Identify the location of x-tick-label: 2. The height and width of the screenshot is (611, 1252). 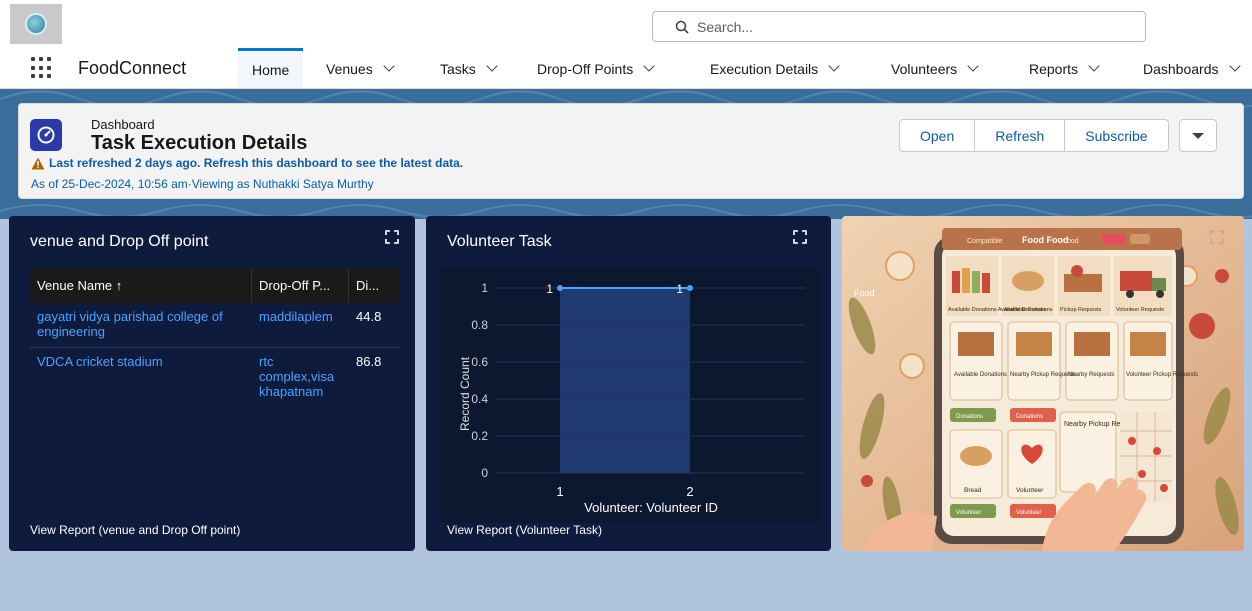
(689, 491).